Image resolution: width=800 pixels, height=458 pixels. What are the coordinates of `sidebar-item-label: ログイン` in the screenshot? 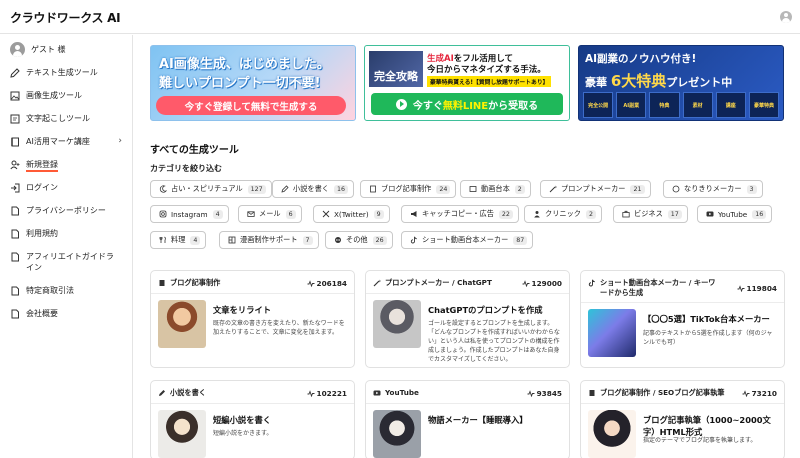 It's located at (42, 187).